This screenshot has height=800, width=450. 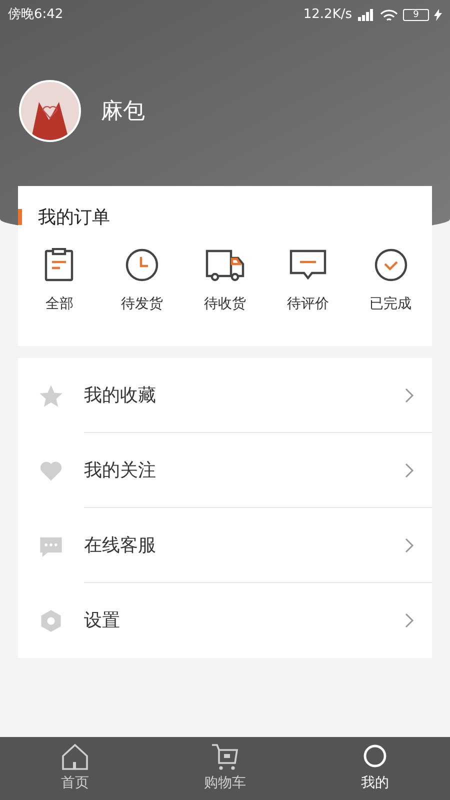 What do you see at coordinates (390, 281) in the screenshot?
I see `order-status-button: 已完成` at bounding box center [390, 281].